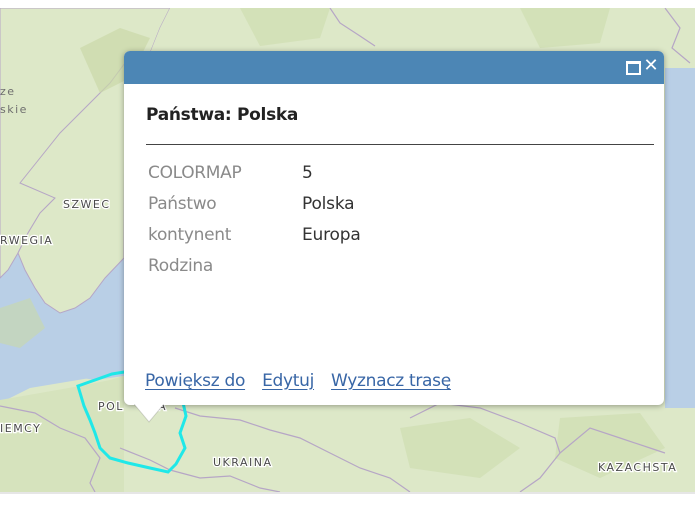 Image resolution: width=697 pixels, height=505 pixels. What do you see at coordinates (195, 381) in the screenshot?
I see `zoom-to-link: Powiększ do` at bounding box center [195, 381].